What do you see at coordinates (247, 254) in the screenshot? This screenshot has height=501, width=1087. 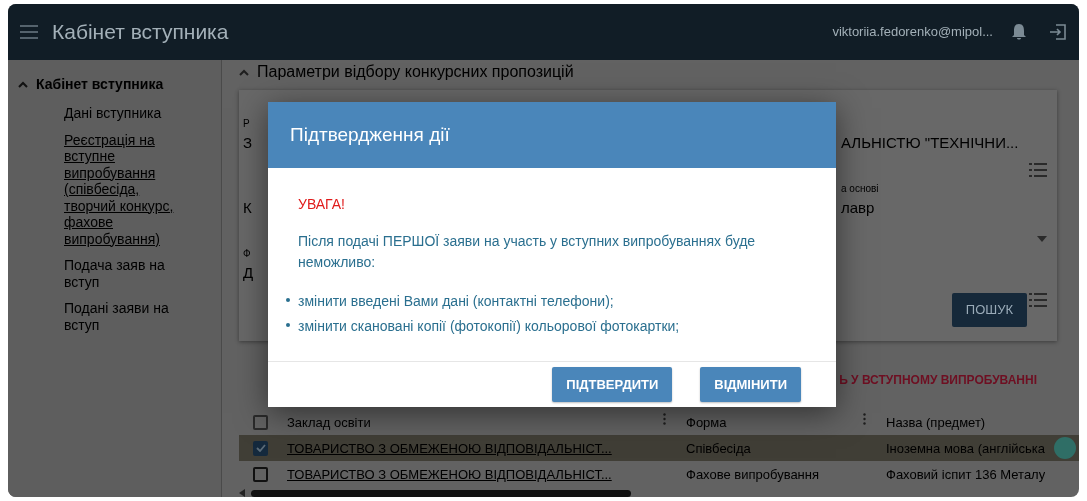 I see `field-label: Ф` at bounding box center [247, 254].